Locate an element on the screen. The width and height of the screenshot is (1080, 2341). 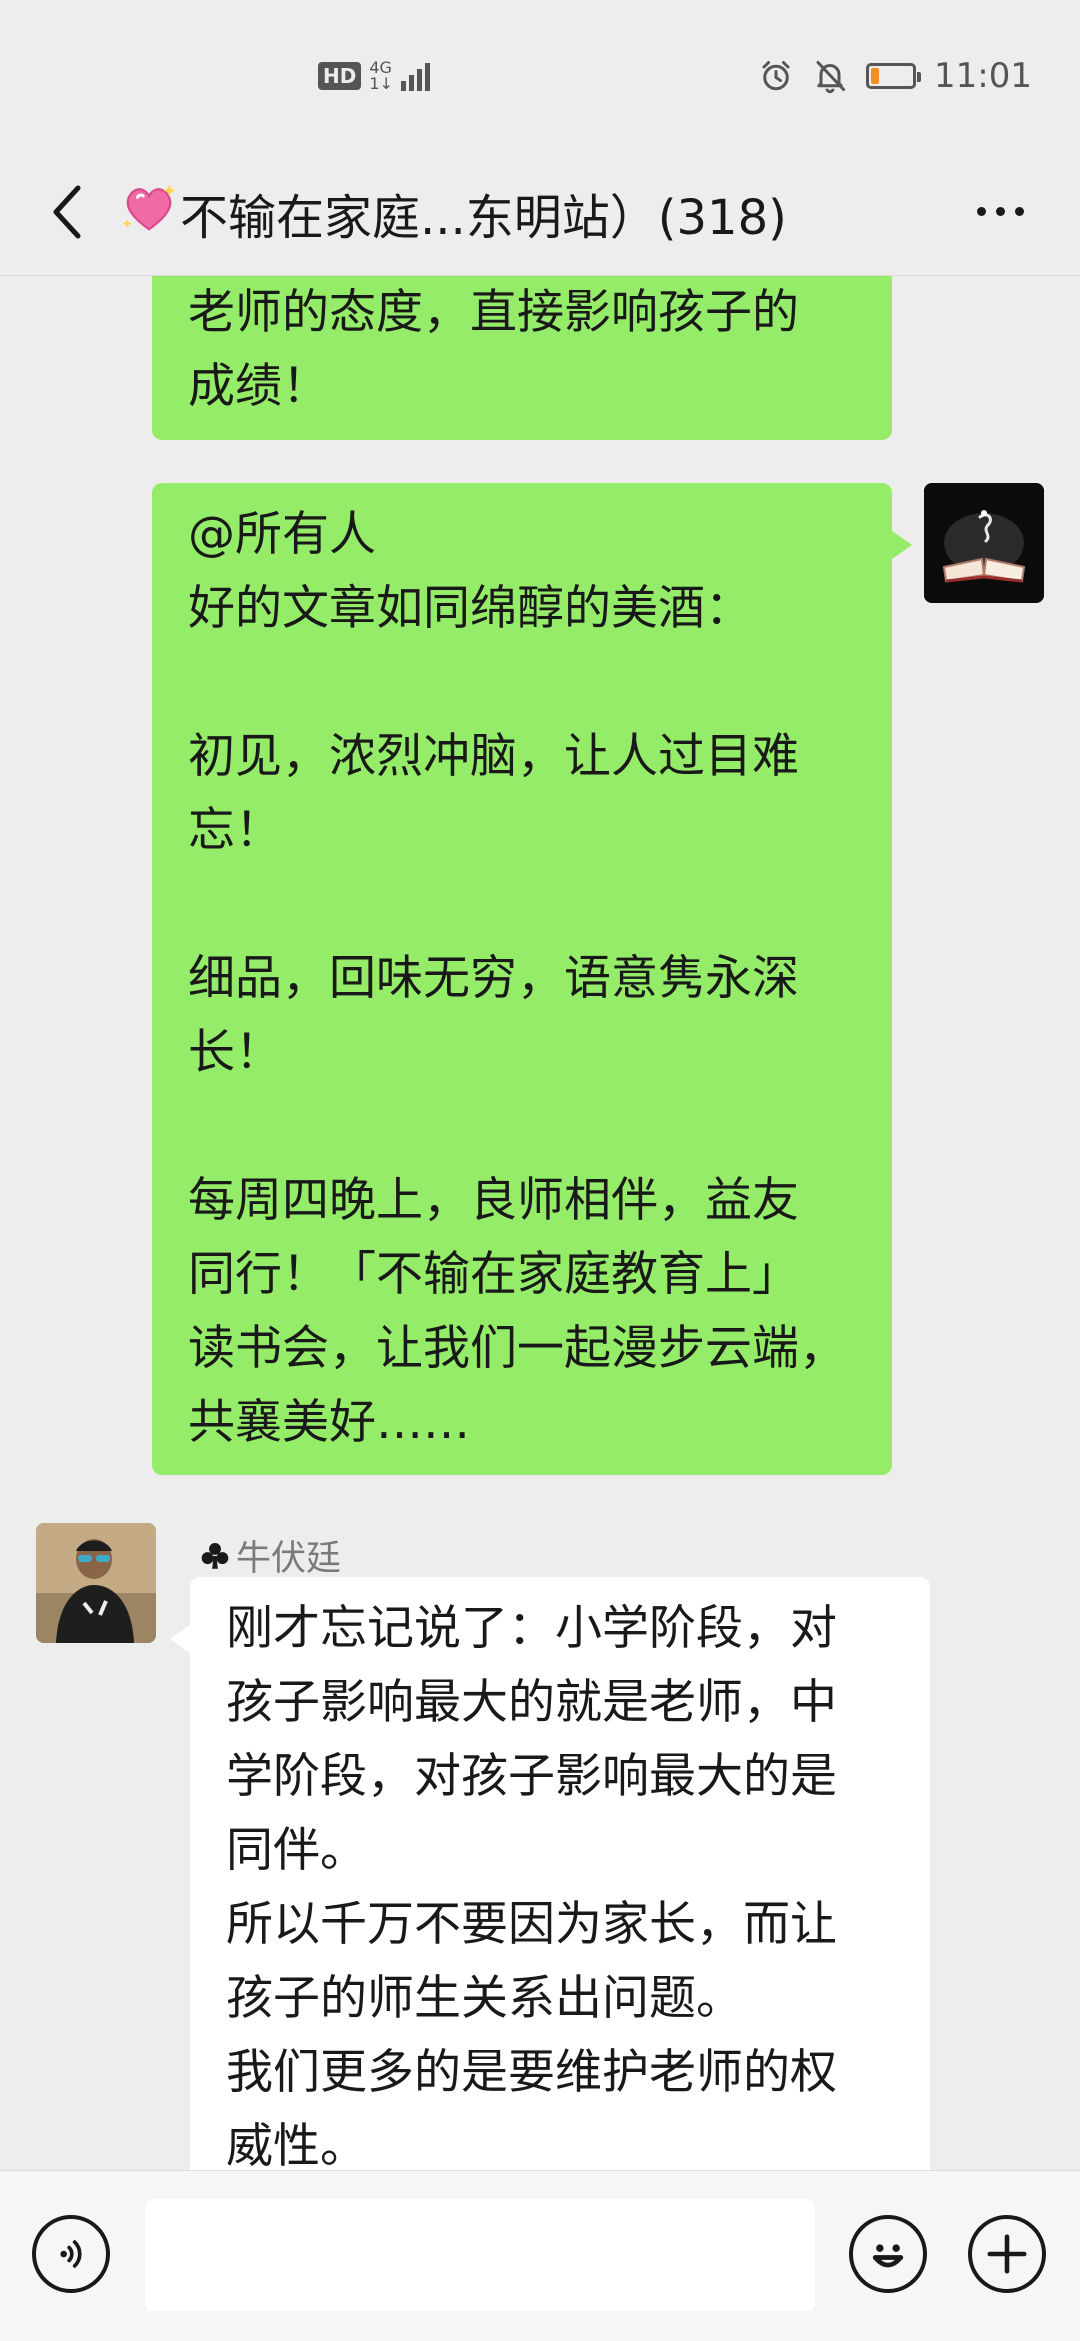
alarm-icon is located at coordinates (776, 76).